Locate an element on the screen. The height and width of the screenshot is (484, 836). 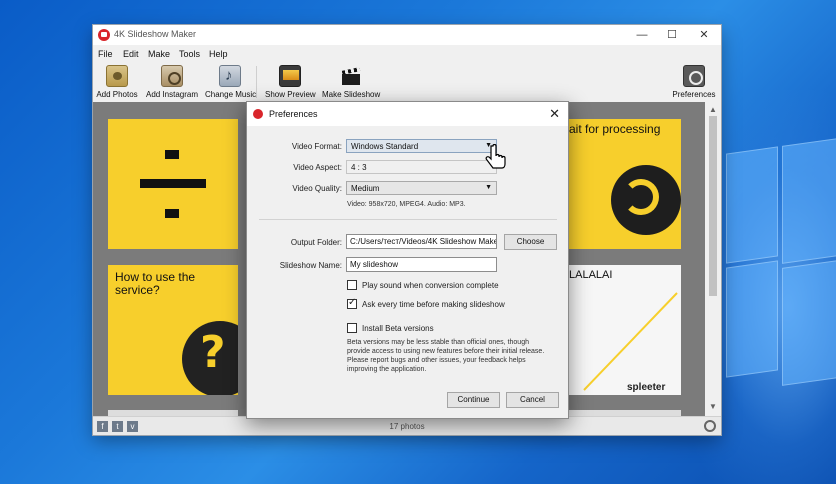
divide-dot-top is located at coordinates (172, 154).